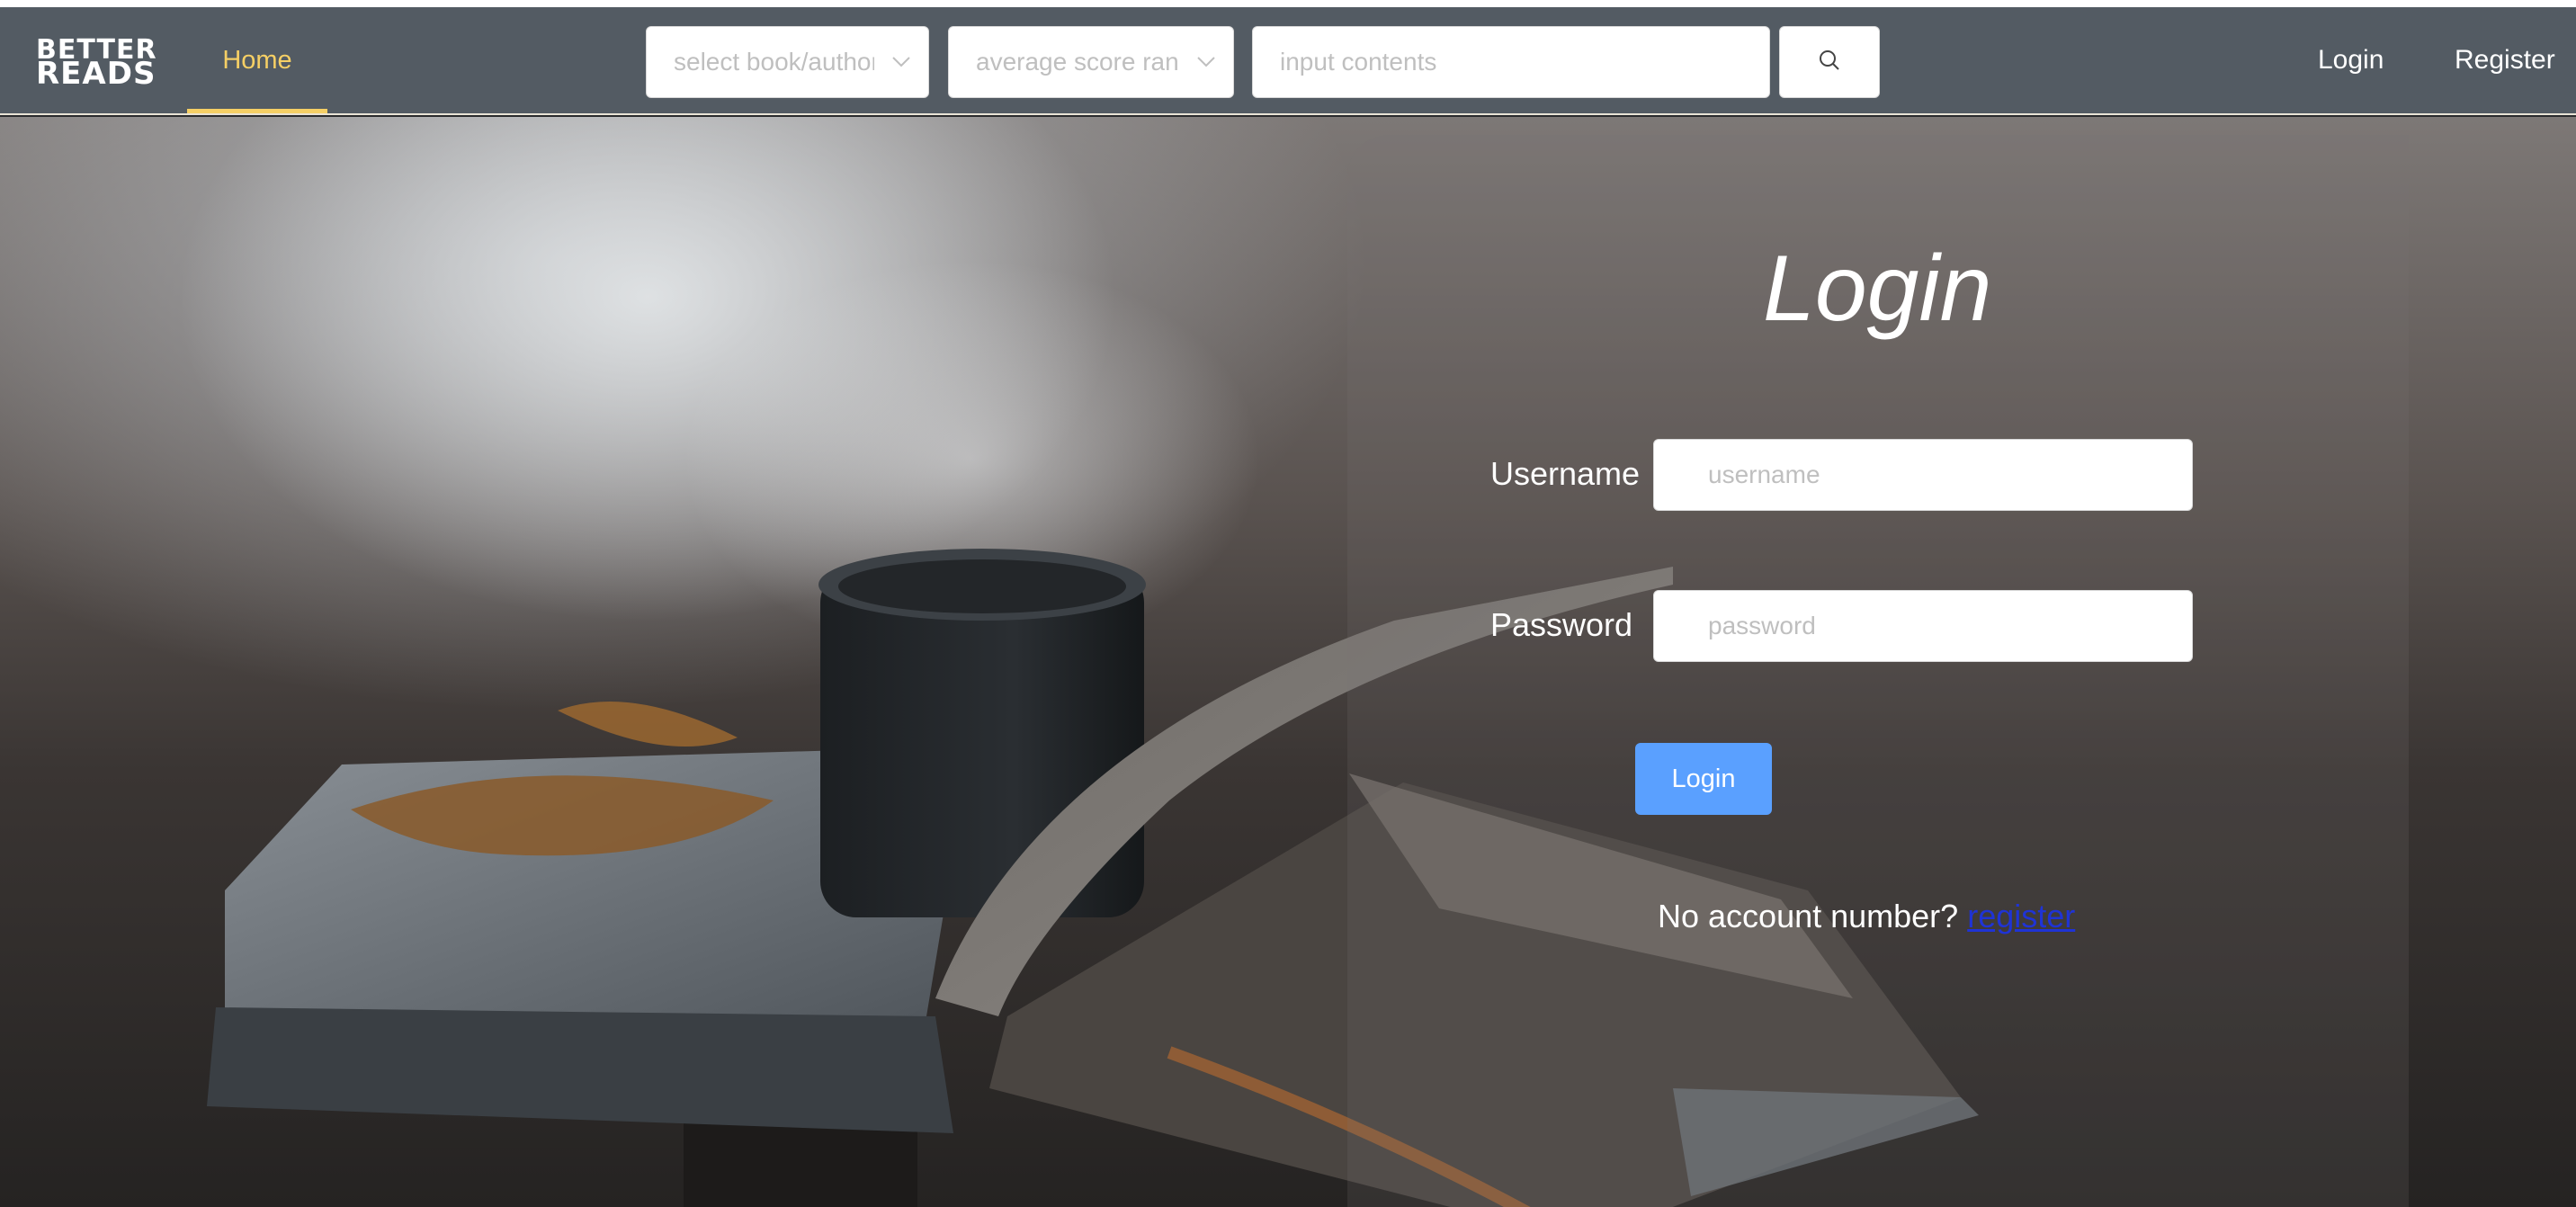 The width and height of the screenshot is (2576, 1207). Describe the element at coordinates (1923, 475) in the screenshot. I see `username-input` at that location.